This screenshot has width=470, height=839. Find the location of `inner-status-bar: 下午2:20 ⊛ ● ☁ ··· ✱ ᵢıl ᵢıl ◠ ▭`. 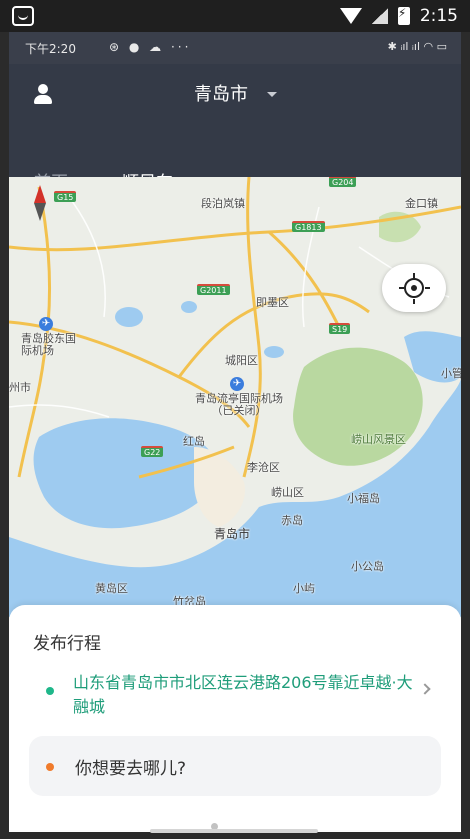

inner-status-bar: 下午2:20 ⊛ ● ☁ ··· ✱ ᵢıl ᵢıl ◠ ▭ is located at coordinates (235, 48).